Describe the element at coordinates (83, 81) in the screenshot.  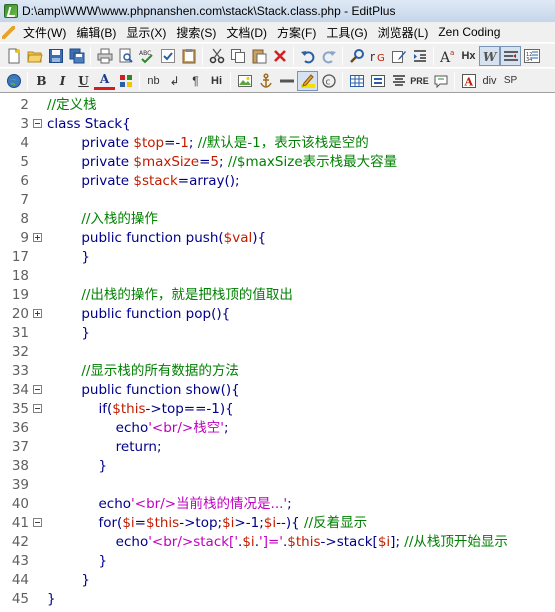
I see `underline-button: U` at that location.